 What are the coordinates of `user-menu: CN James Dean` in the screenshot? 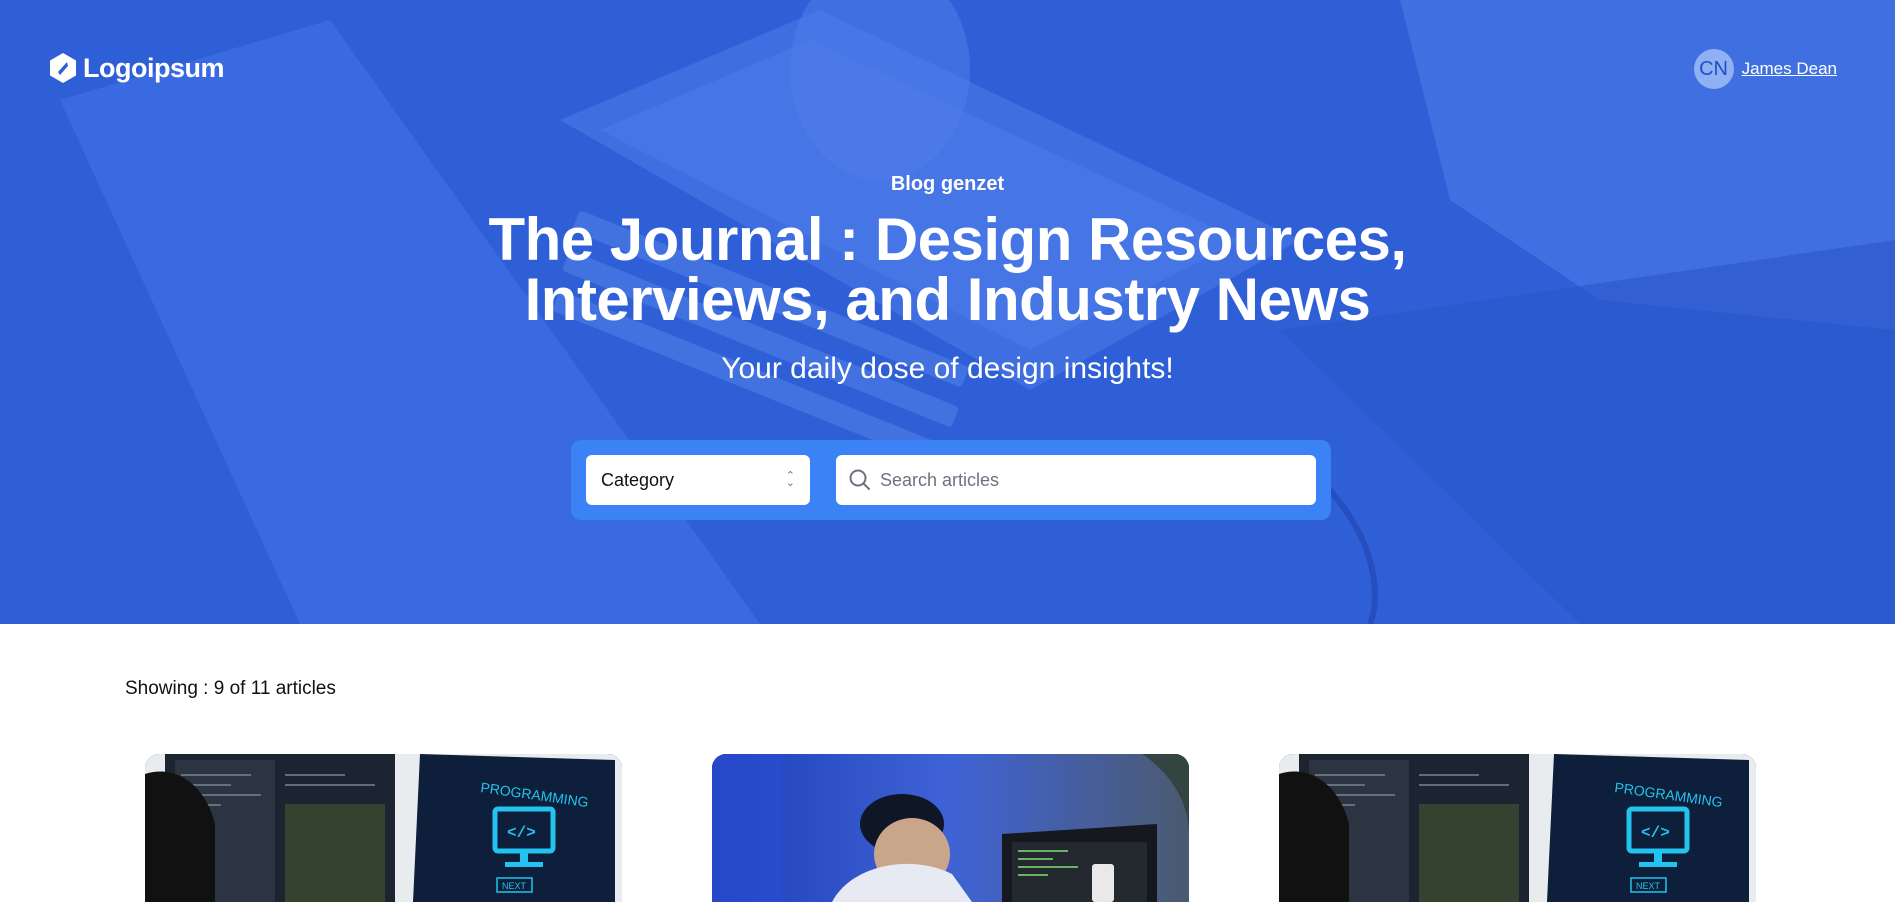 It's located at (1765, 69).